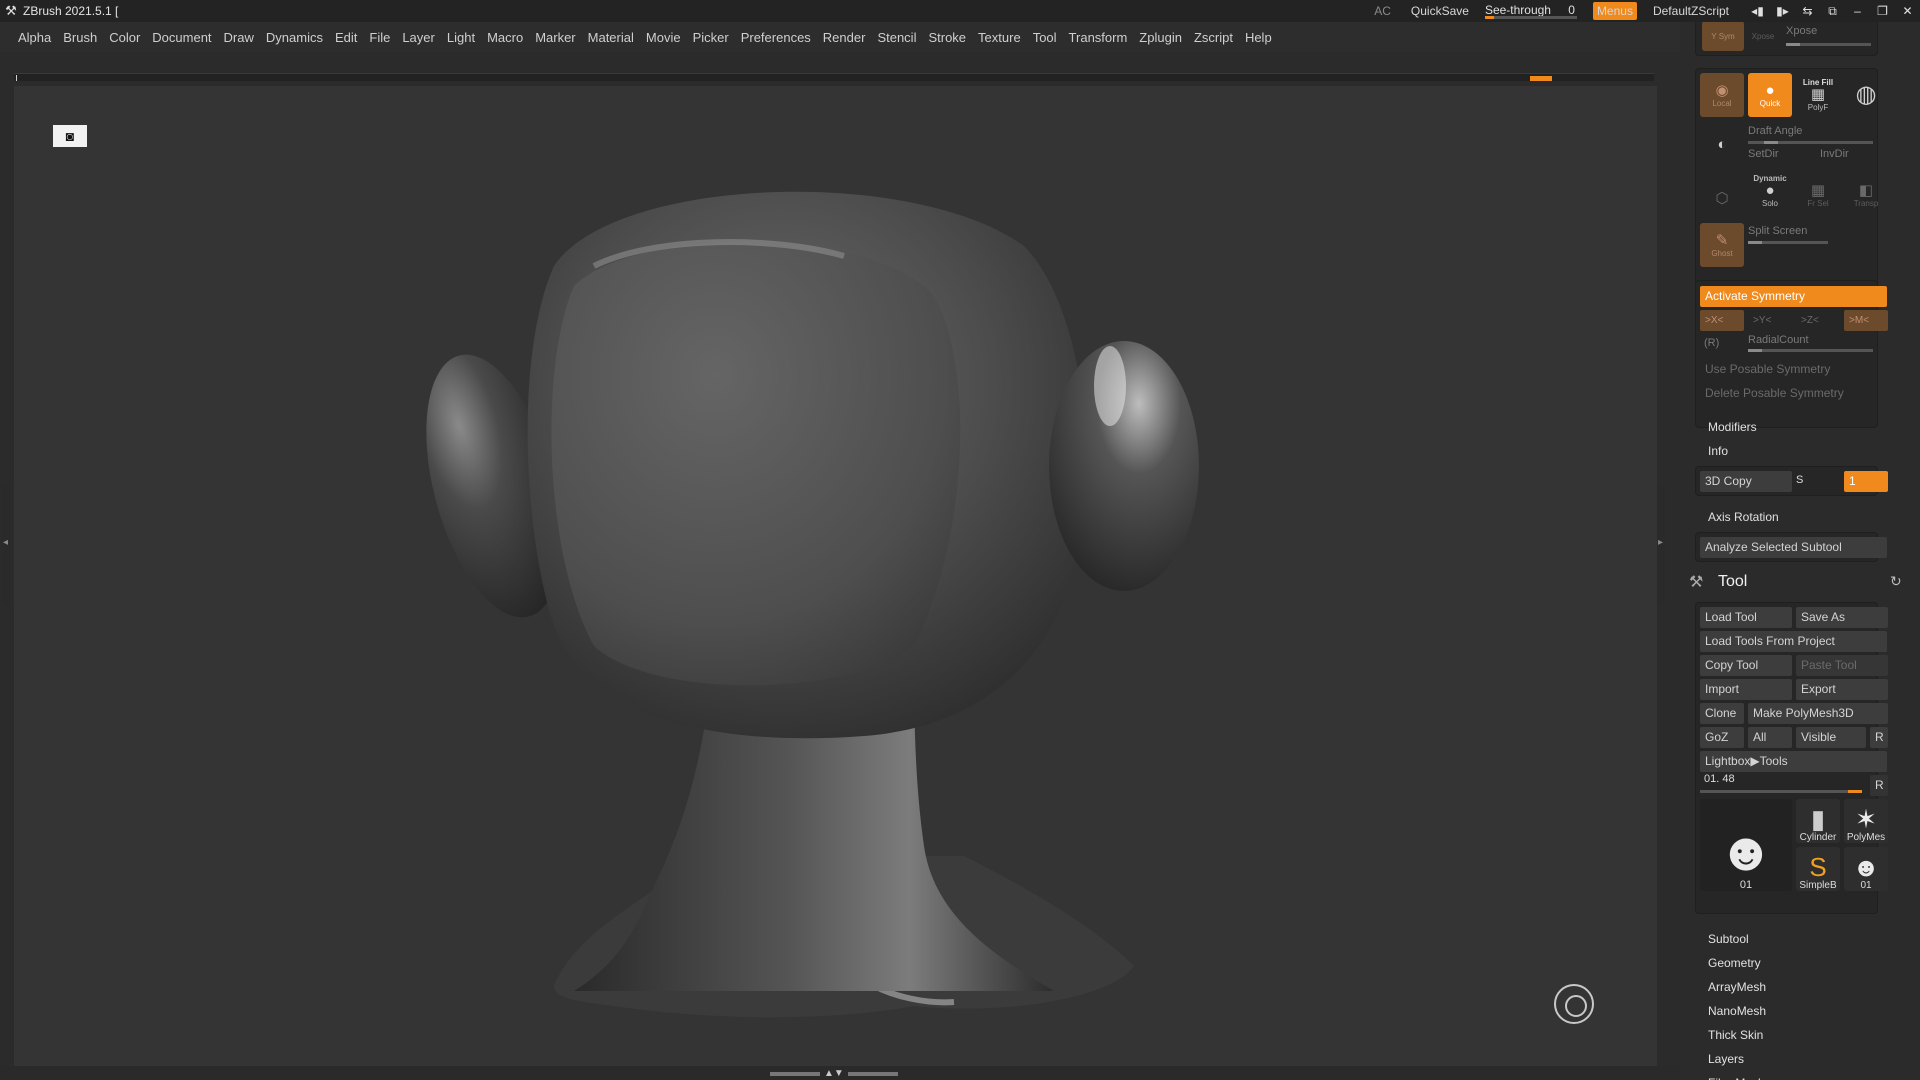 This screenshot has width=1920, height=1080. What do you see at coordinates (6, 545) in the screenshot?
I see `left-tray-handle: ◂` at bounding box center [6, 545].